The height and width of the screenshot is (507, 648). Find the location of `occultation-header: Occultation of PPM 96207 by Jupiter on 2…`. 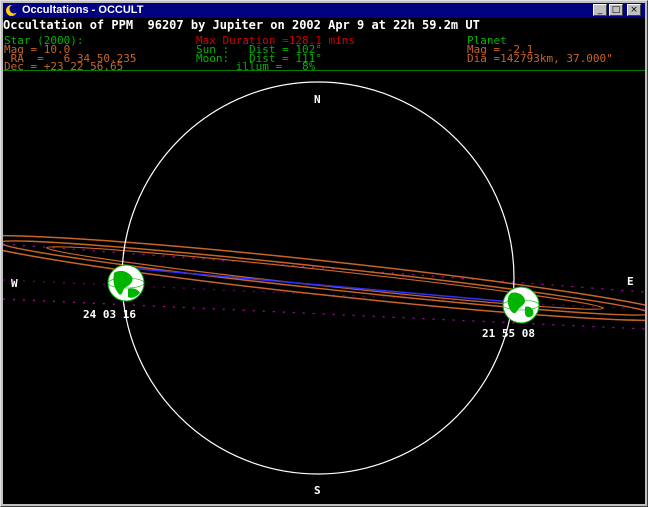

occultation-header: Occultation of PPM 96207 by Jupiter on 2… is located at coordinates (241, 25).